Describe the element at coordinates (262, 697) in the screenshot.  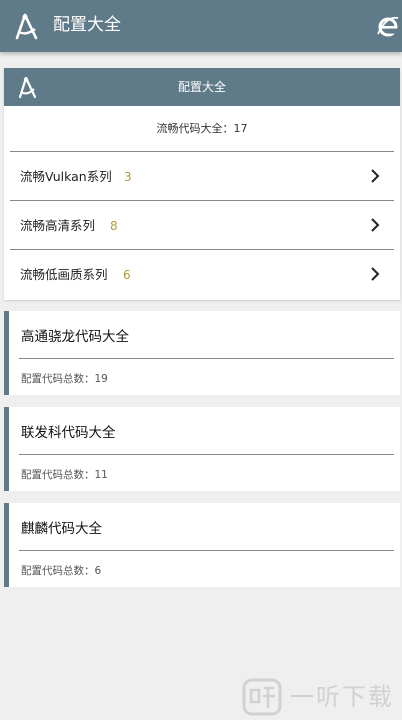
I see `watermark-logo-icon` at that location.